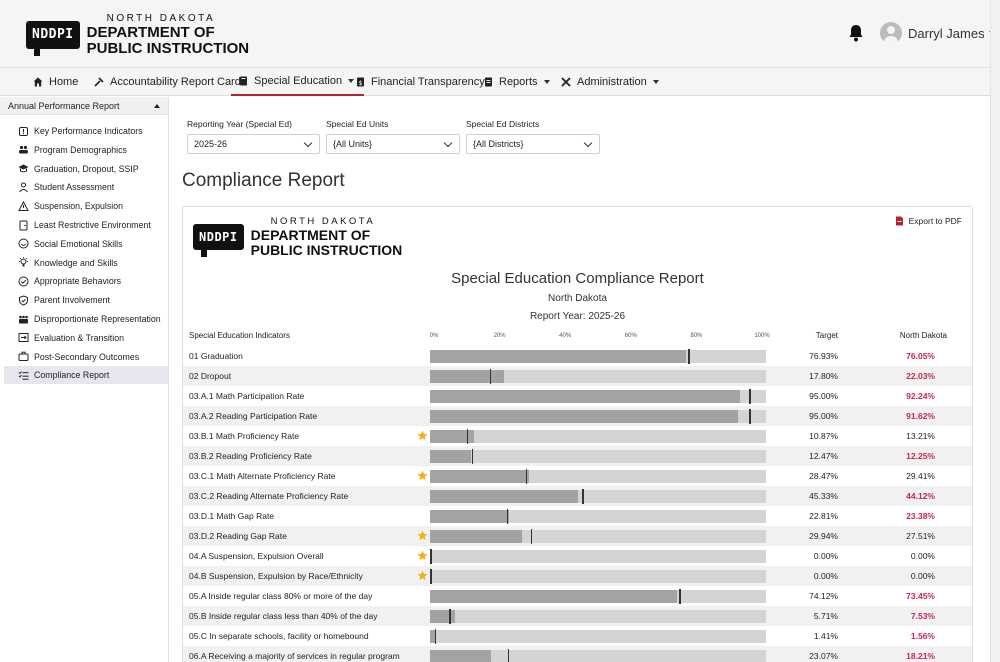 The height and width of the screenshot is (662, 1000). I want to click on target-value: 12.47%, so click(823, 456).